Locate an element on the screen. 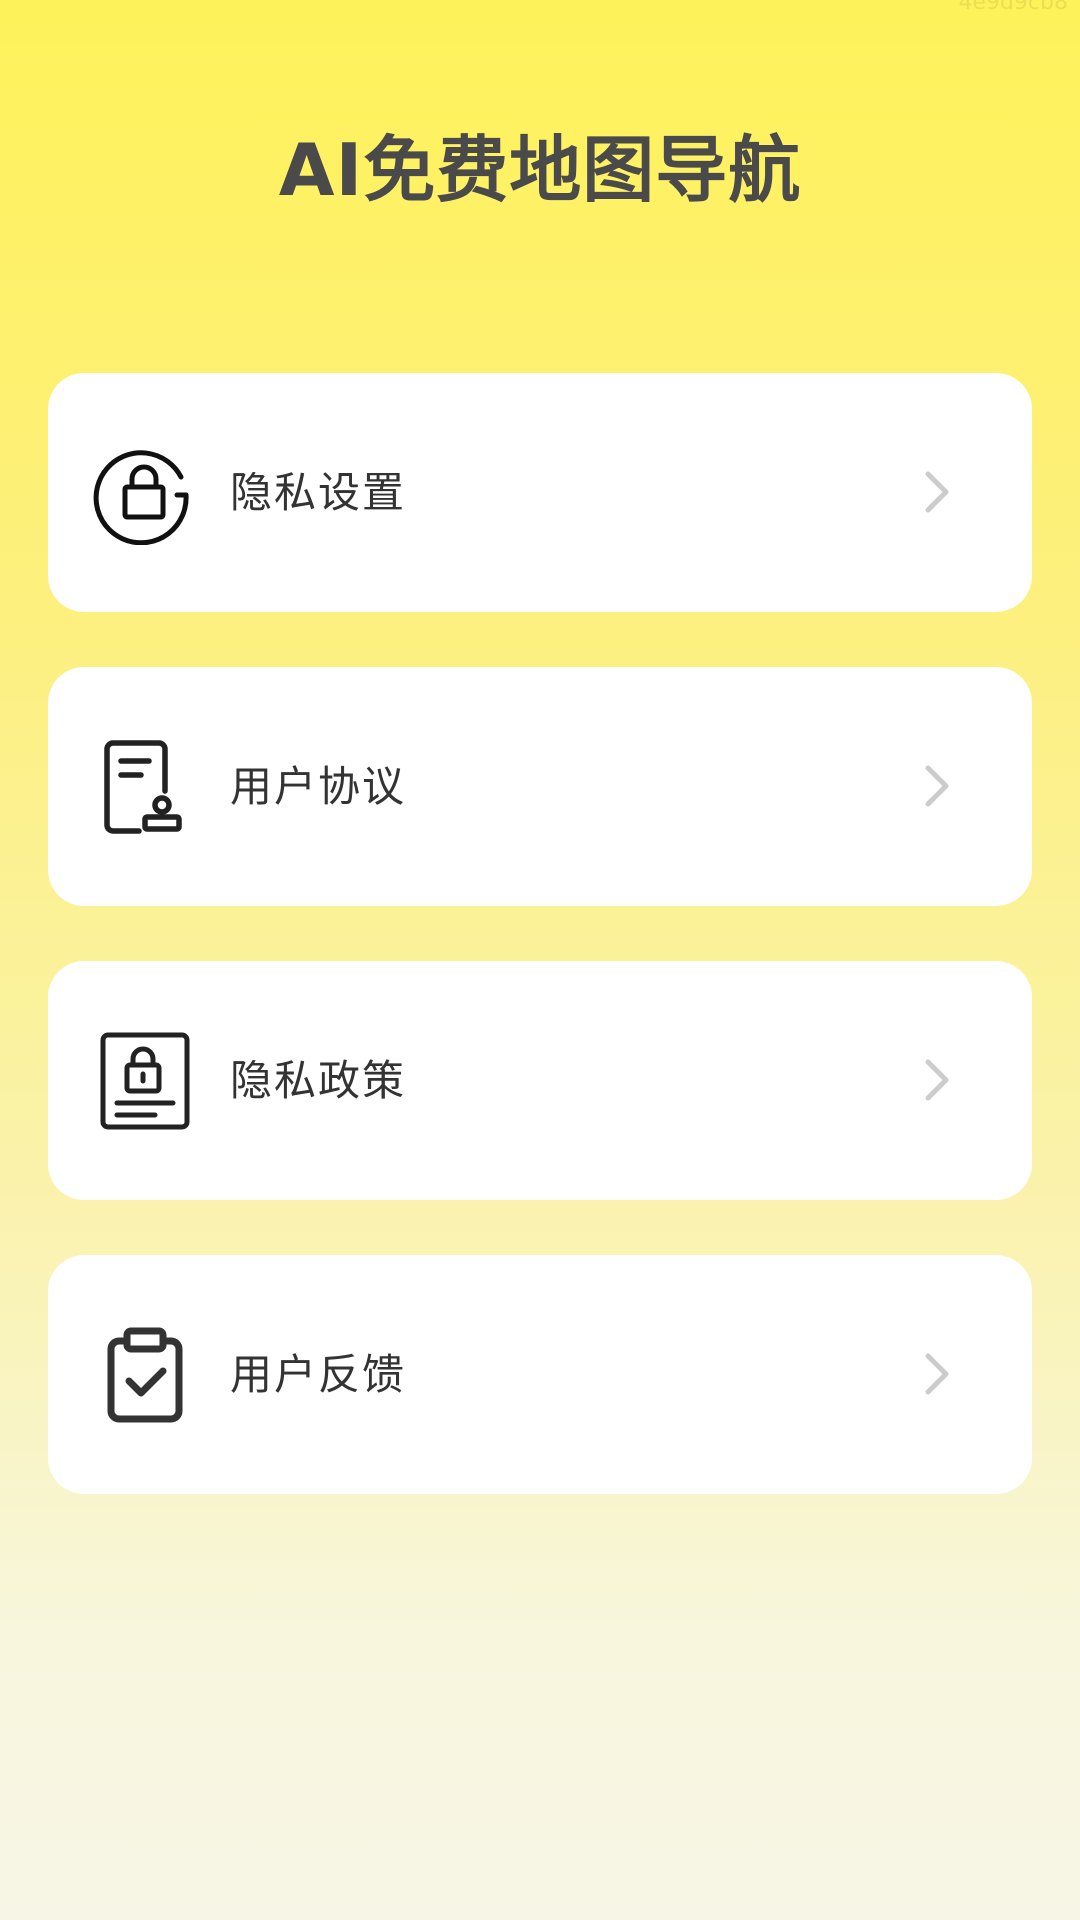 Image resolution: width=1080 pixels, height=1920 pixels. lock-document-icon is located at coordinates (145, 1081).